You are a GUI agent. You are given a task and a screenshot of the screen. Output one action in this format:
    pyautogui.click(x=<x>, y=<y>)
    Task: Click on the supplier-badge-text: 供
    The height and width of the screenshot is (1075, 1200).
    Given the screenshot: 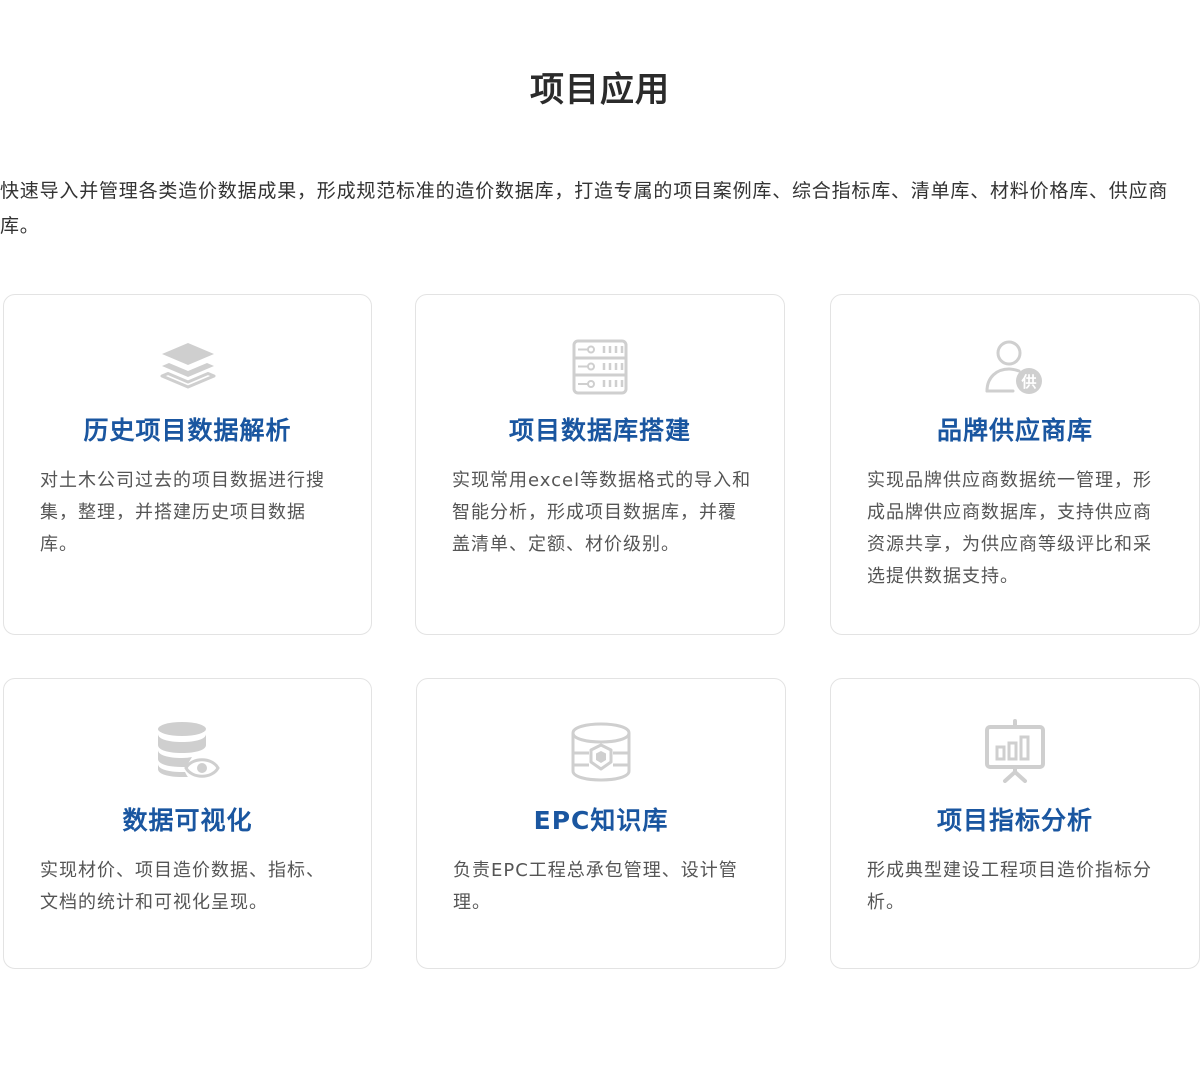 What is the action you would take?
    pyautogui.click(x=1028, y=382)
    